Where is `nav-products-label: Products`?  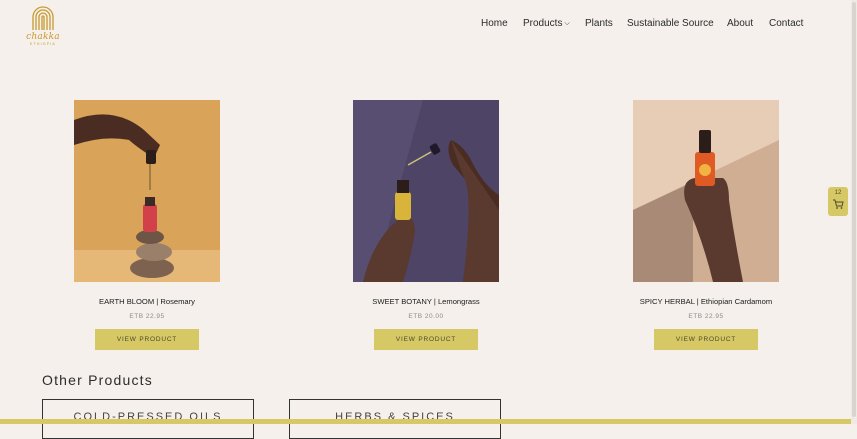
nav-products-label: Products is located at coordinates (543, 23).